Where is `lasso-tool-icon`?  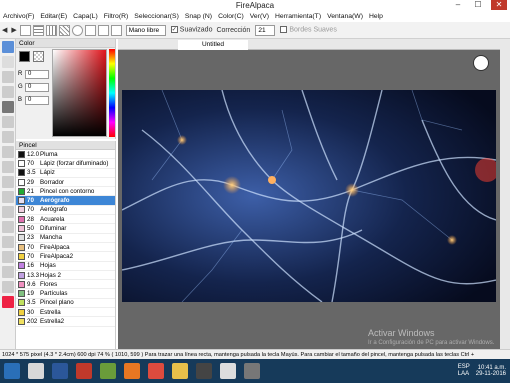
lasso-tool-icon is located at coordinates (7, 167).